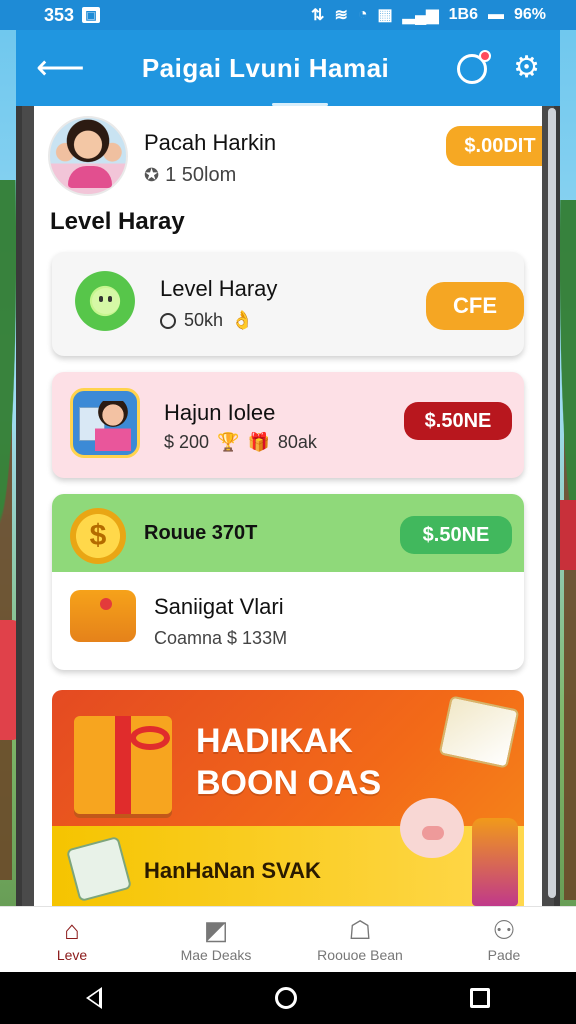 This screenshot has height=1024, width=576. I want to click on scrollbar, so click(552, 503).